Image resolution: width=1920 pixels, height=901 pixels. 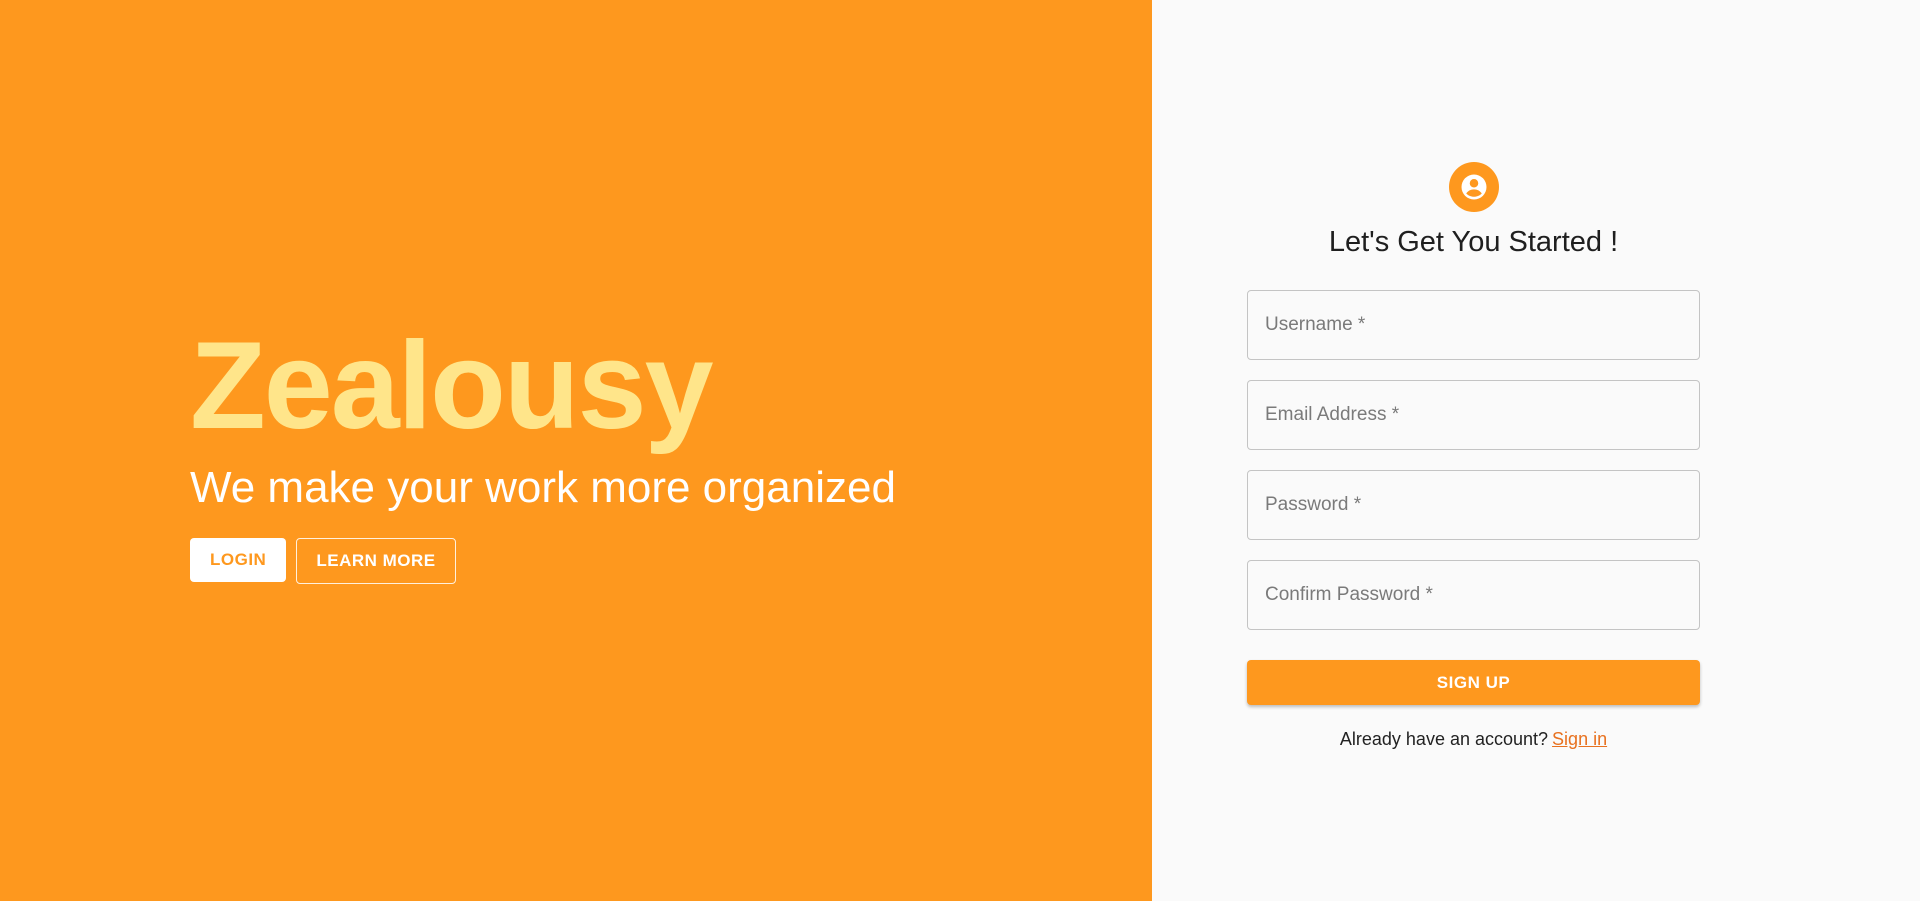 What do you see at coordinates (1473, 595) in the screenshot?
I see `confirm-password-field` at bounding box center [1473, 595].